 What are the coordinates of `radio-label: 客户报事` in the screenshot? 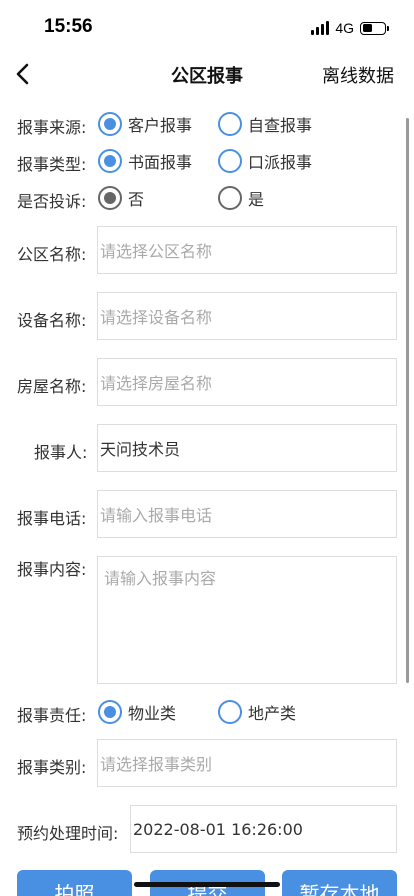 It's located at (160, 125).